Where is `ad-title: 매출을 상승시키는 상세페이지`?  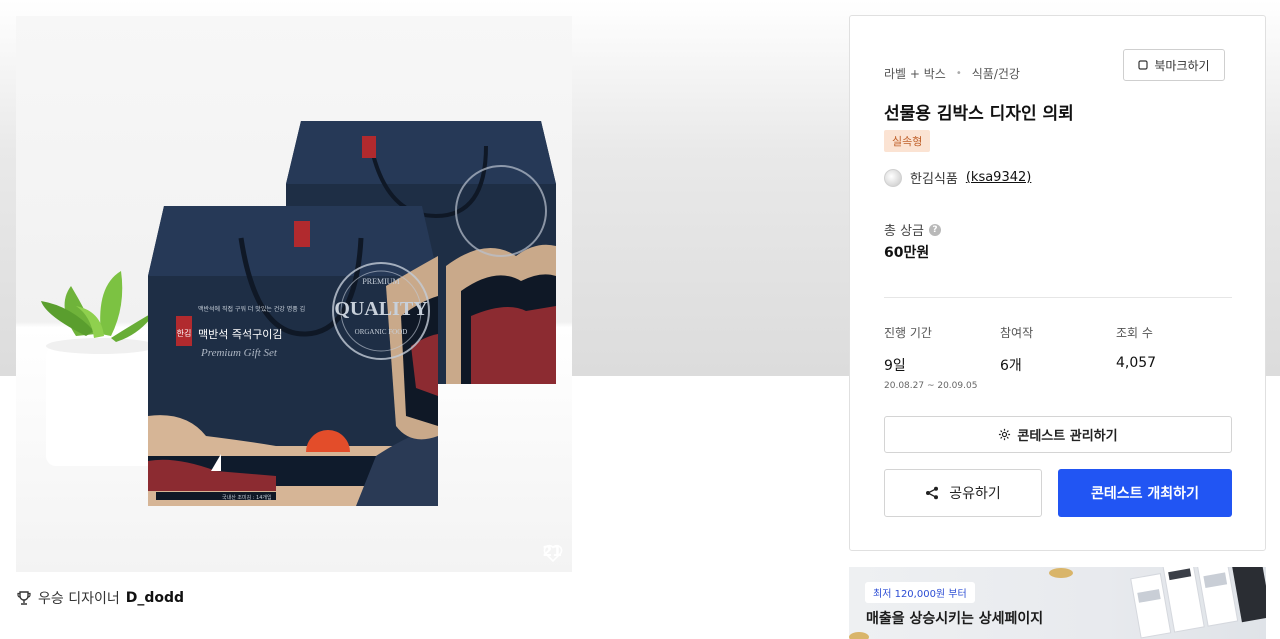
ad-title: 매출을 상승시키는 상세페이지 is located at coordinates (955, 619).